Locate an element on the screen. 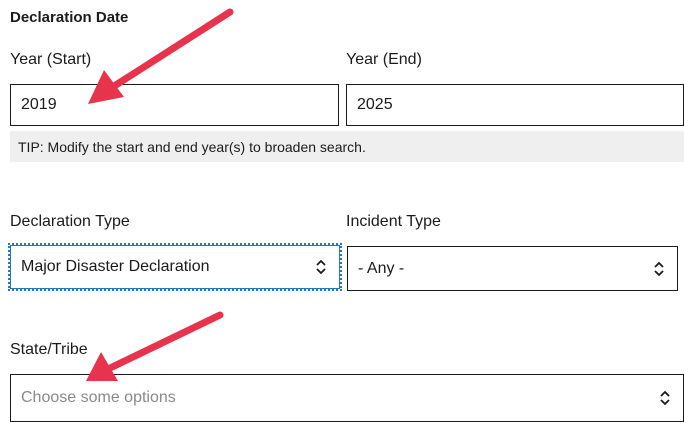 This screenshot has height=422, width=684. year-end-input: 2025 is located at coordinates (515, 105).